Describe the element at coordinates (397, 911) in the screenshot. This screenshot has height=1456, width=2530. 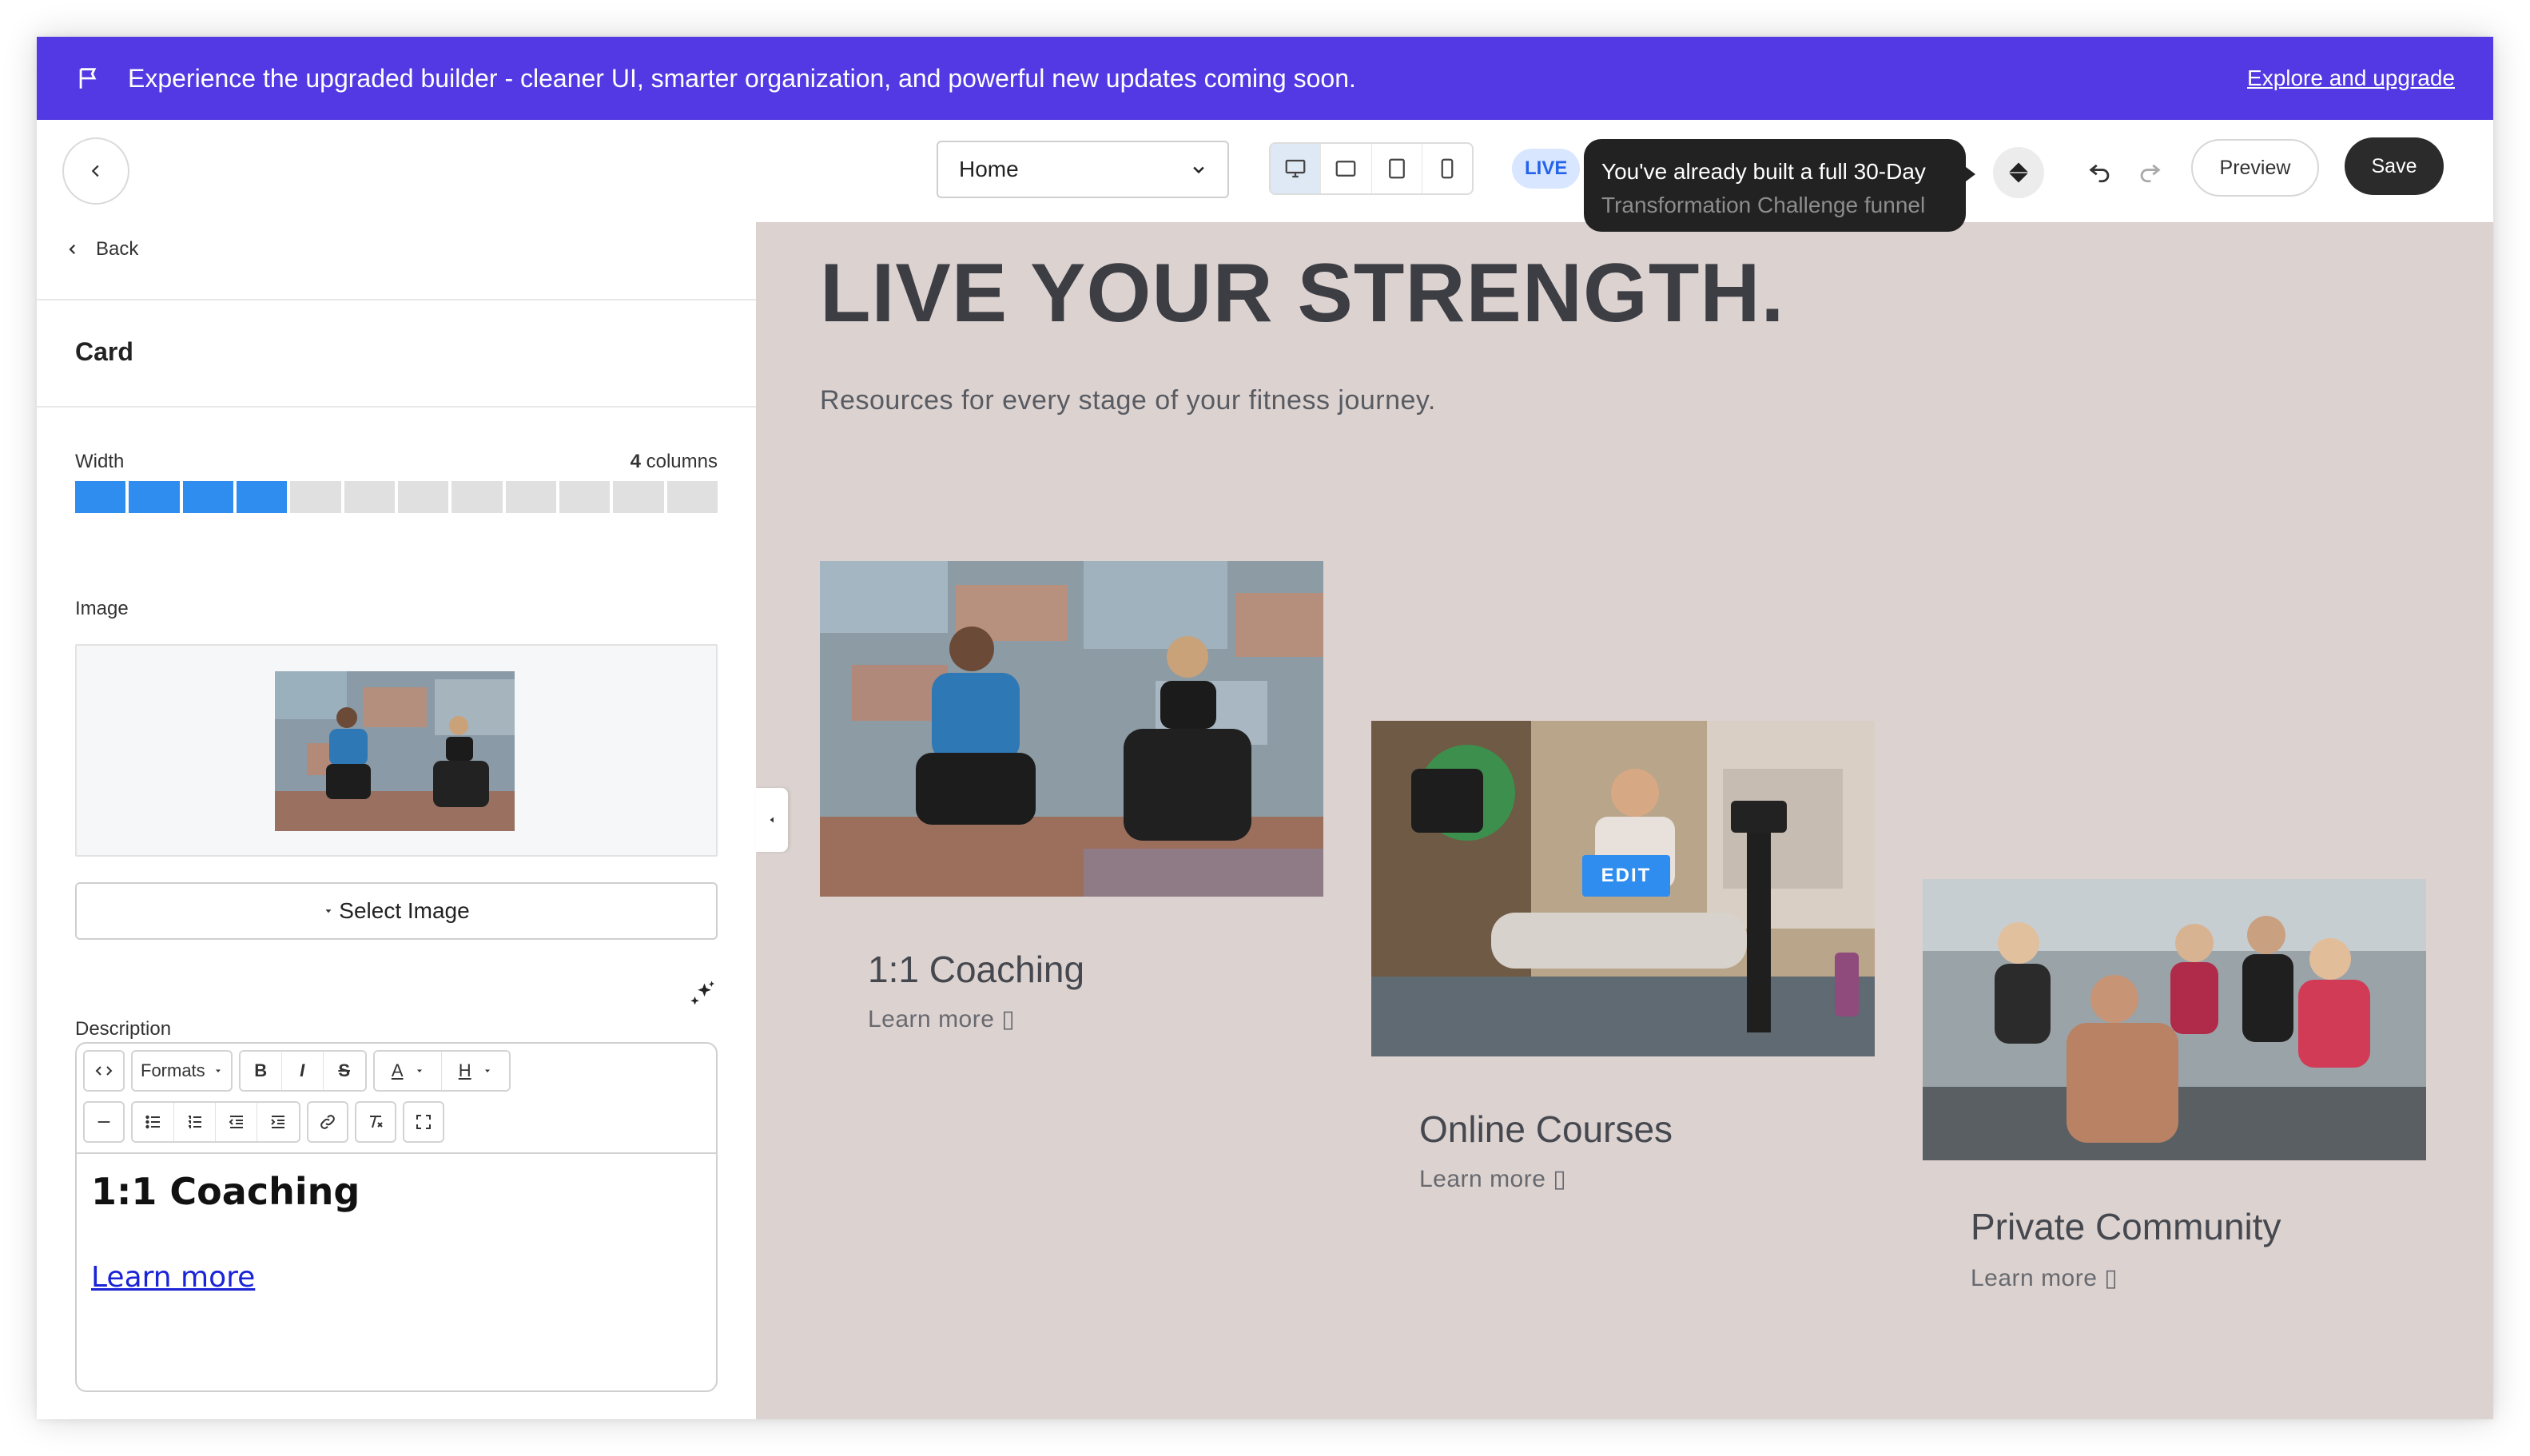
I see `select-image-button: Select Image` at that location.